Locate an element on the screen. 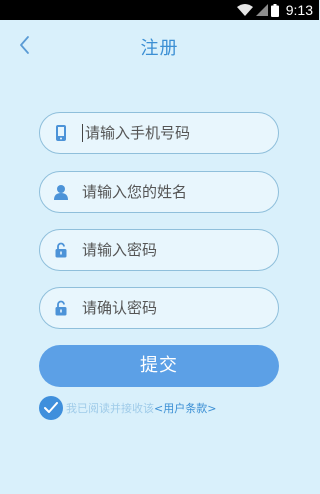 This screenshot has height=494, width=320. header: 注册 is located at coordinates (159, 45).